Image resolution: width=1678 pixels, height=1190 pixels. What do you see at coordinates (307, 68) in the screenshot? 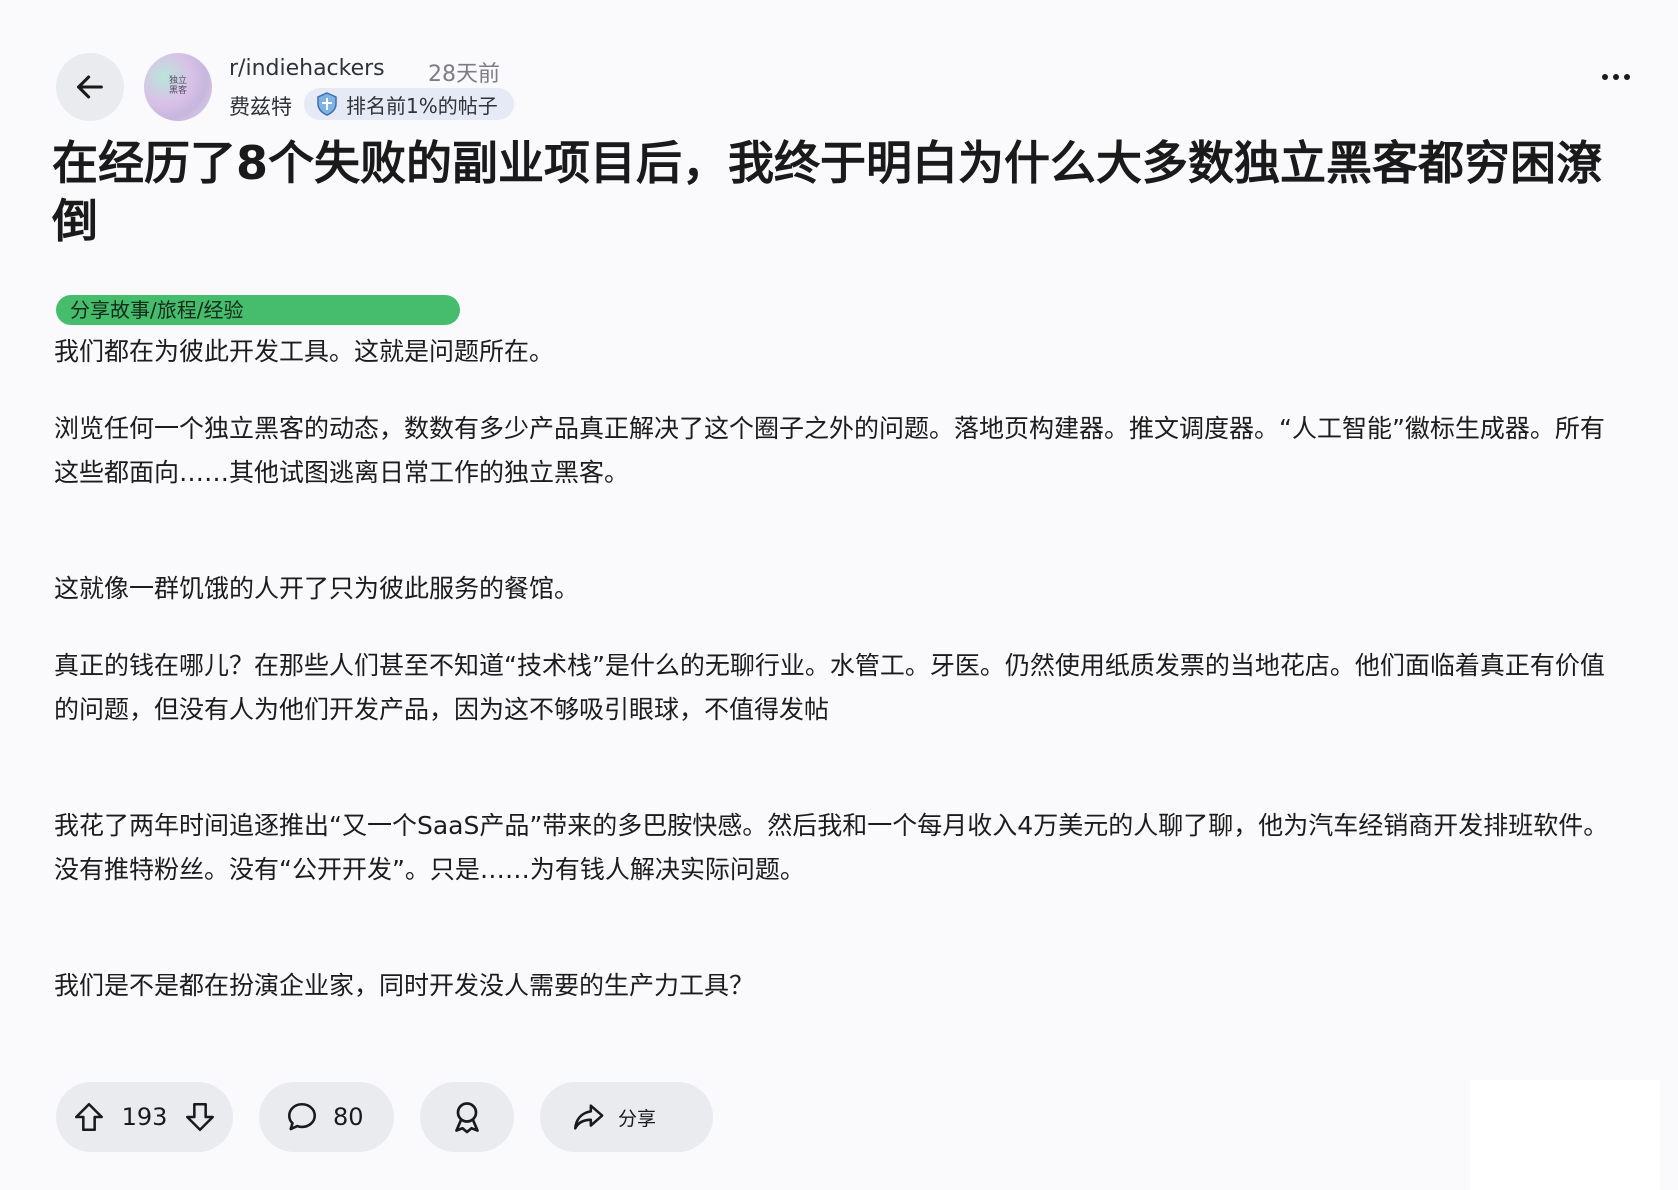
I see `subreddit-name: r/indiehackers` at bounding box center [307, 68].